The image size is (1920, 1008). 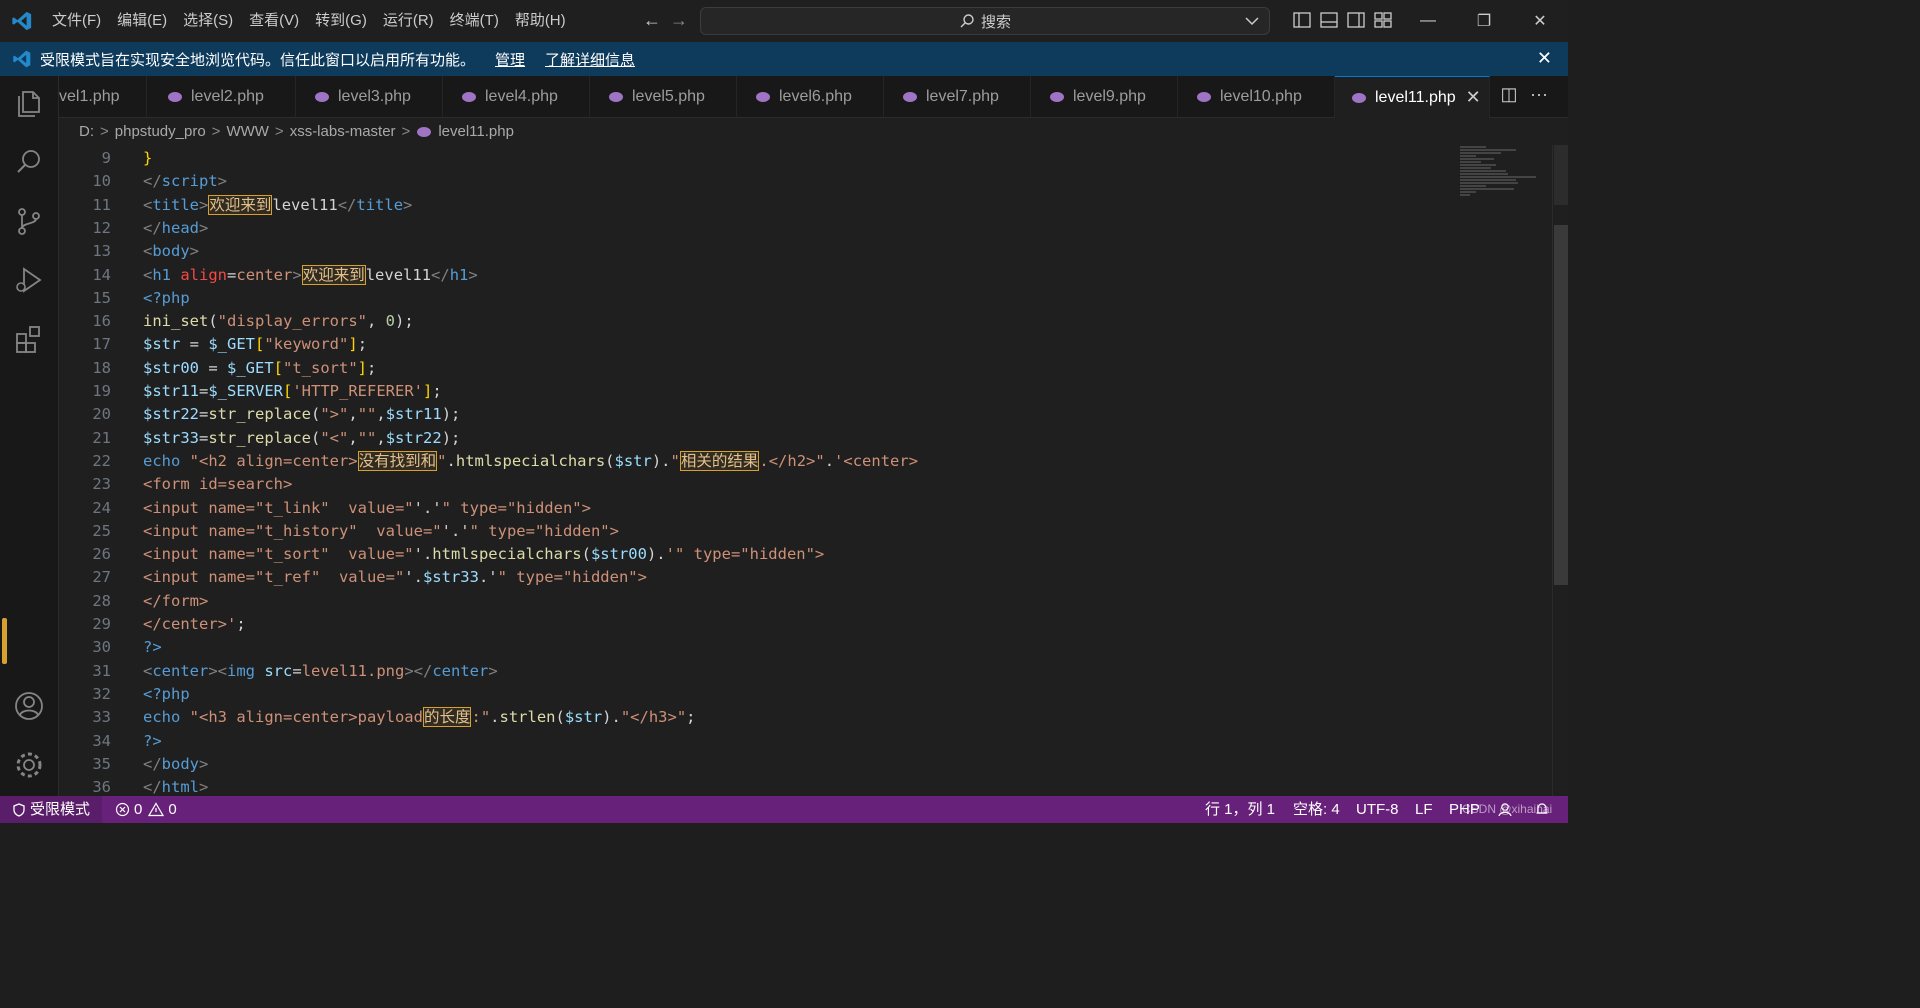 I want to click on code-line: 23 <form id=search>, so click(x=754, y=484).